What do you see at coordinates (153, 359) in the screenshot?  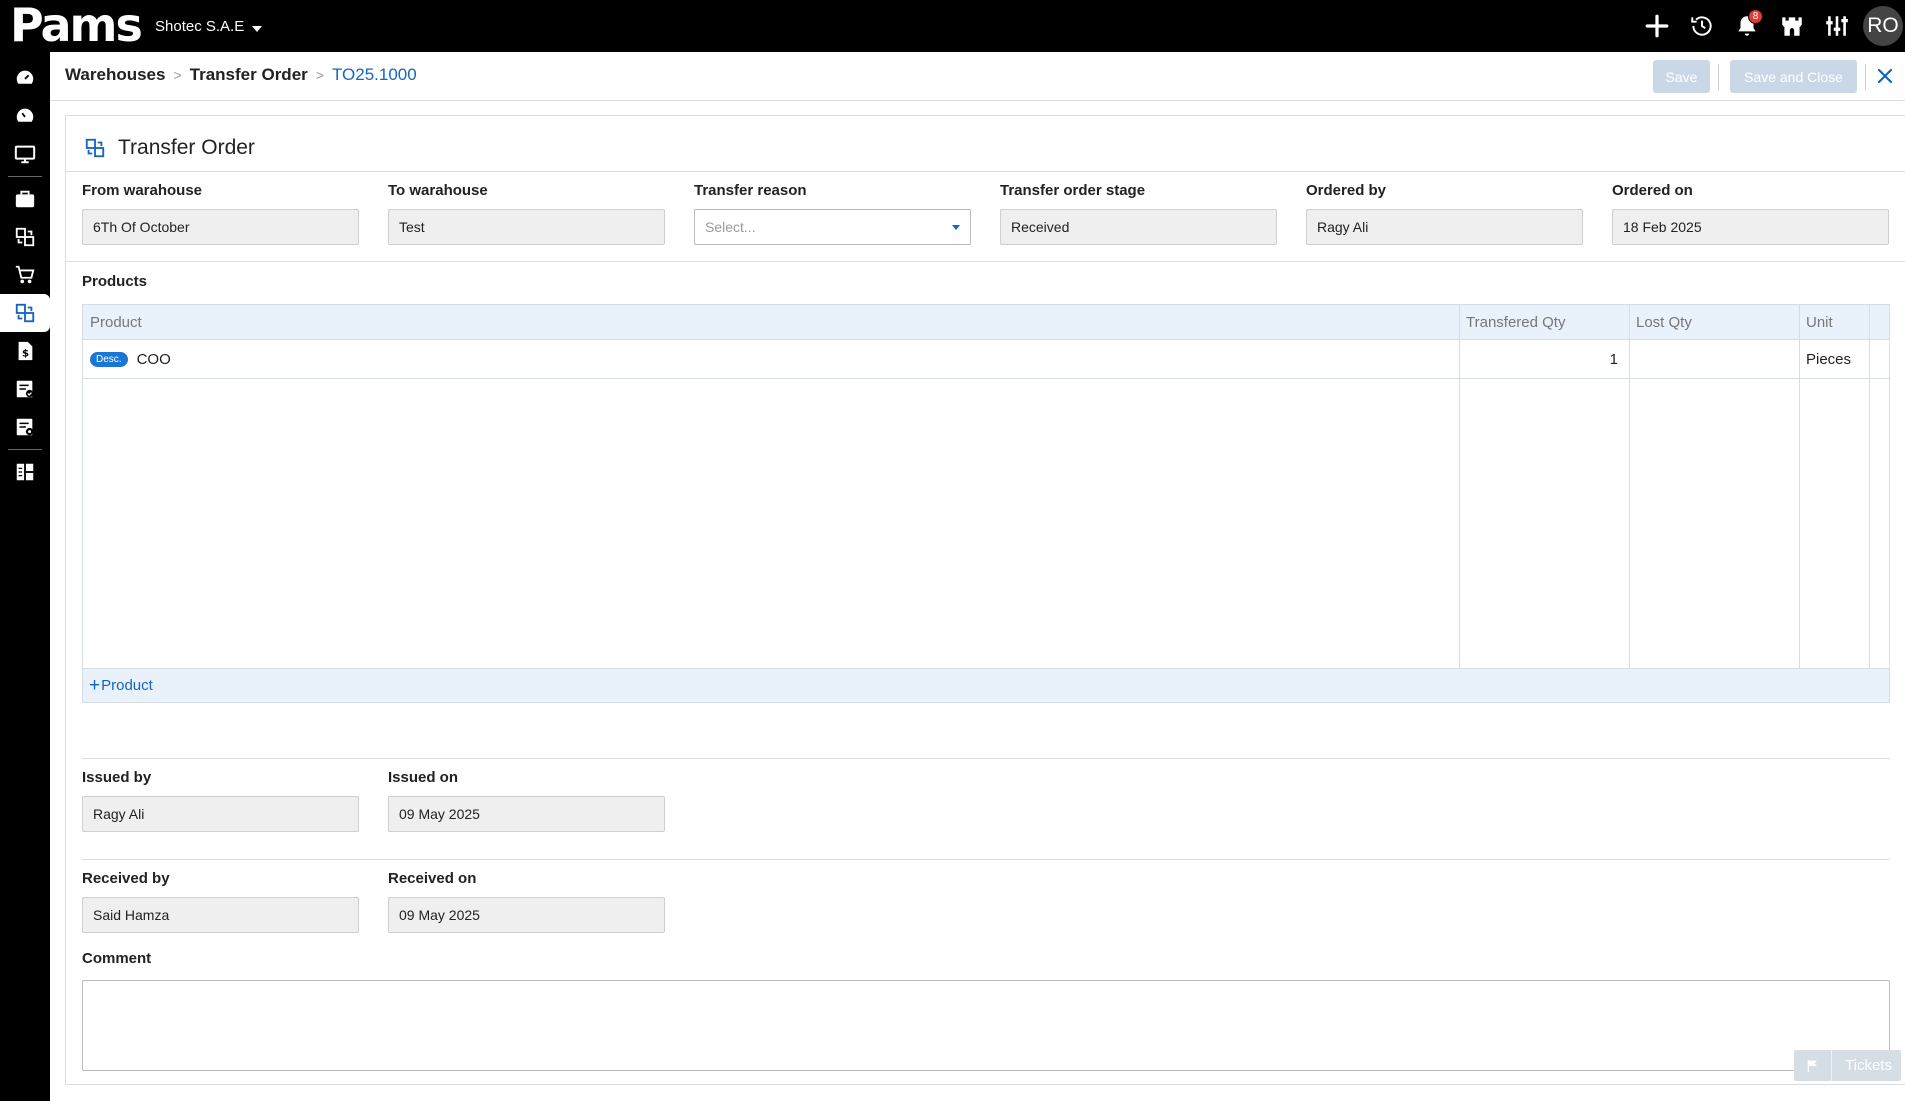 I see `product-name: COO` at bounding box center [153, 359].